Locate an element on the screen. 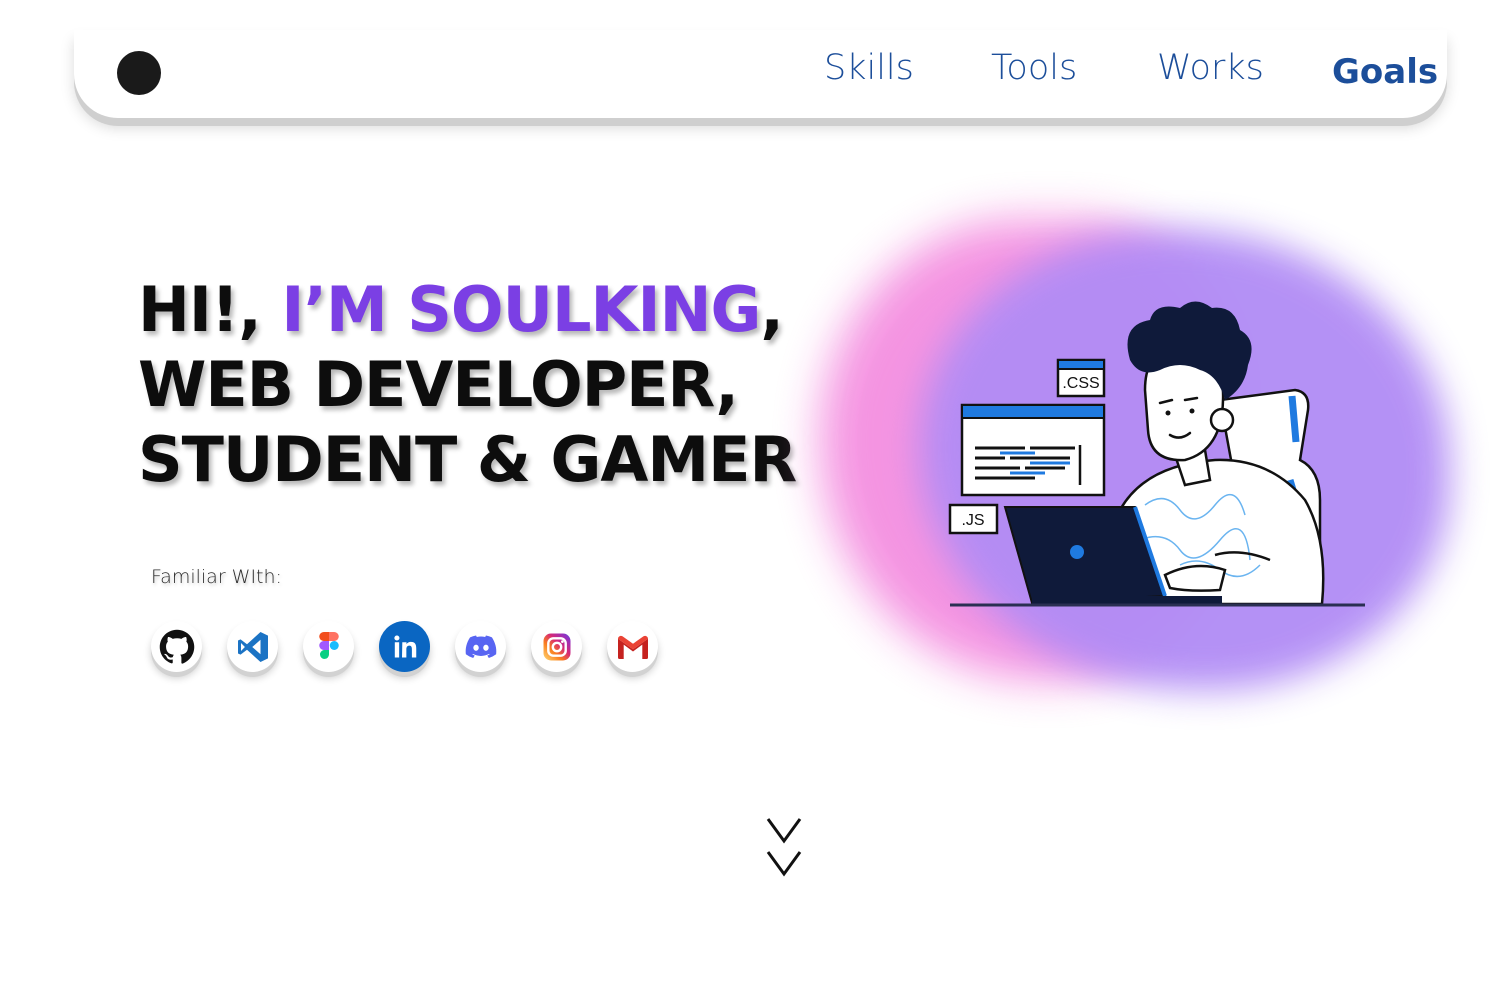  github-icon is located at coordinates (176, 646).